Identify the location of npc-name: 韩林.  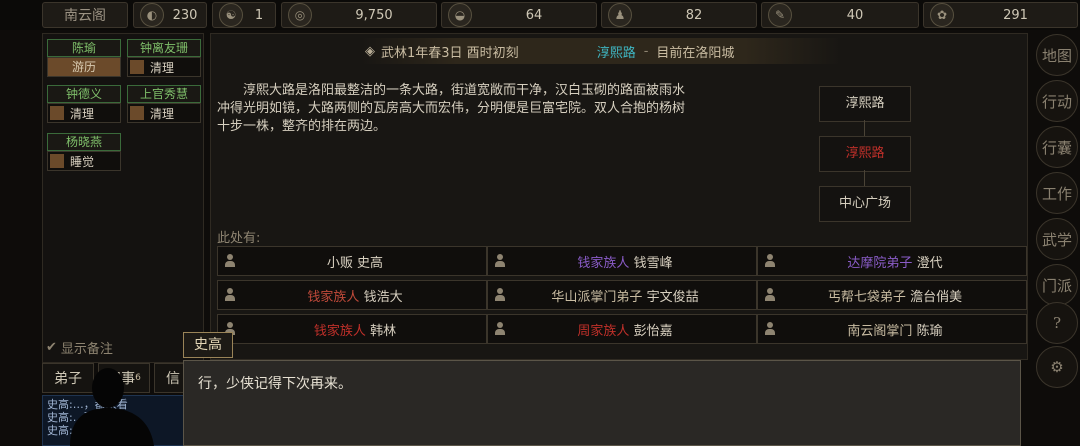
(383, 331).